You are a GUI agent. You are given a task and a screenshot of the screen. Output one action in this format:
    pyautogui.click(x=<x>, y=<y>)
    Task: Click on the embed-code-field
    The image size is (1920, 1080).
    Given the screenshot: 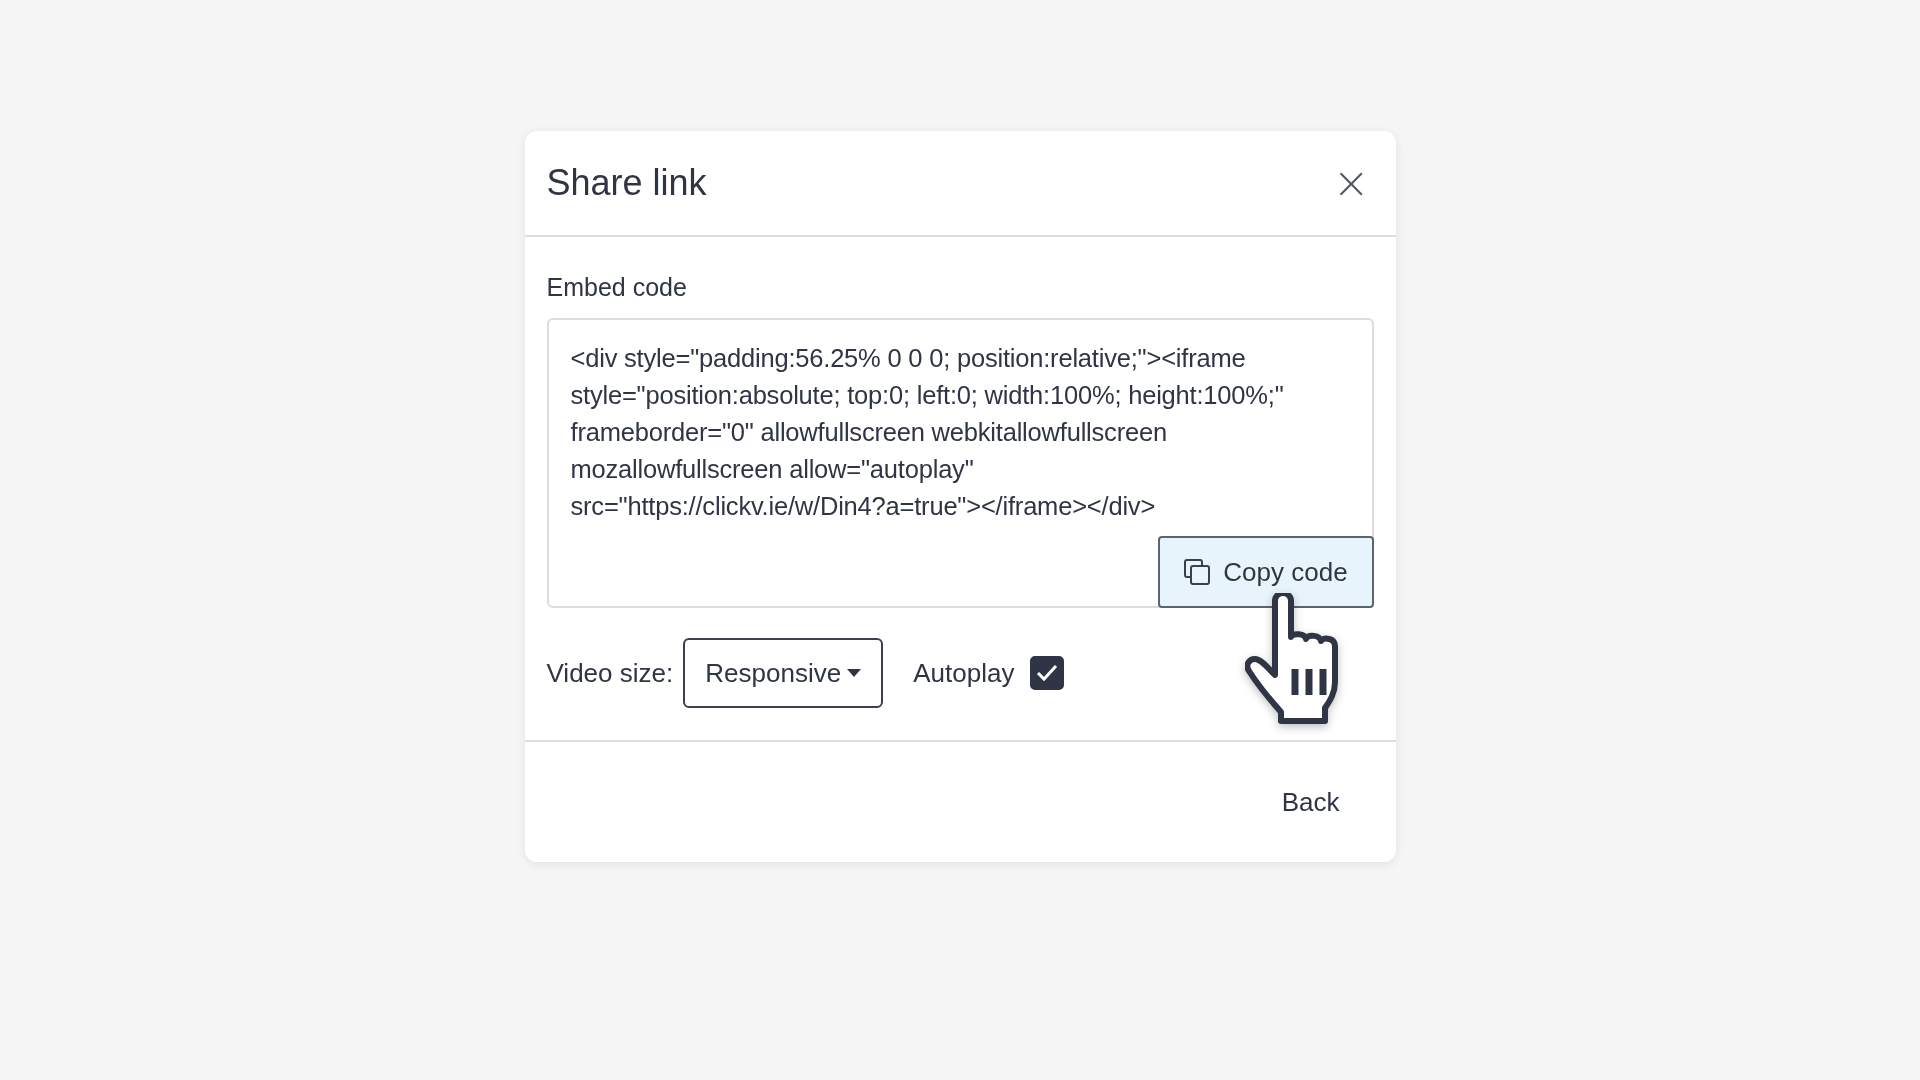 What is the action you would take?
    pyautogui.click(x=960, y=463)
    